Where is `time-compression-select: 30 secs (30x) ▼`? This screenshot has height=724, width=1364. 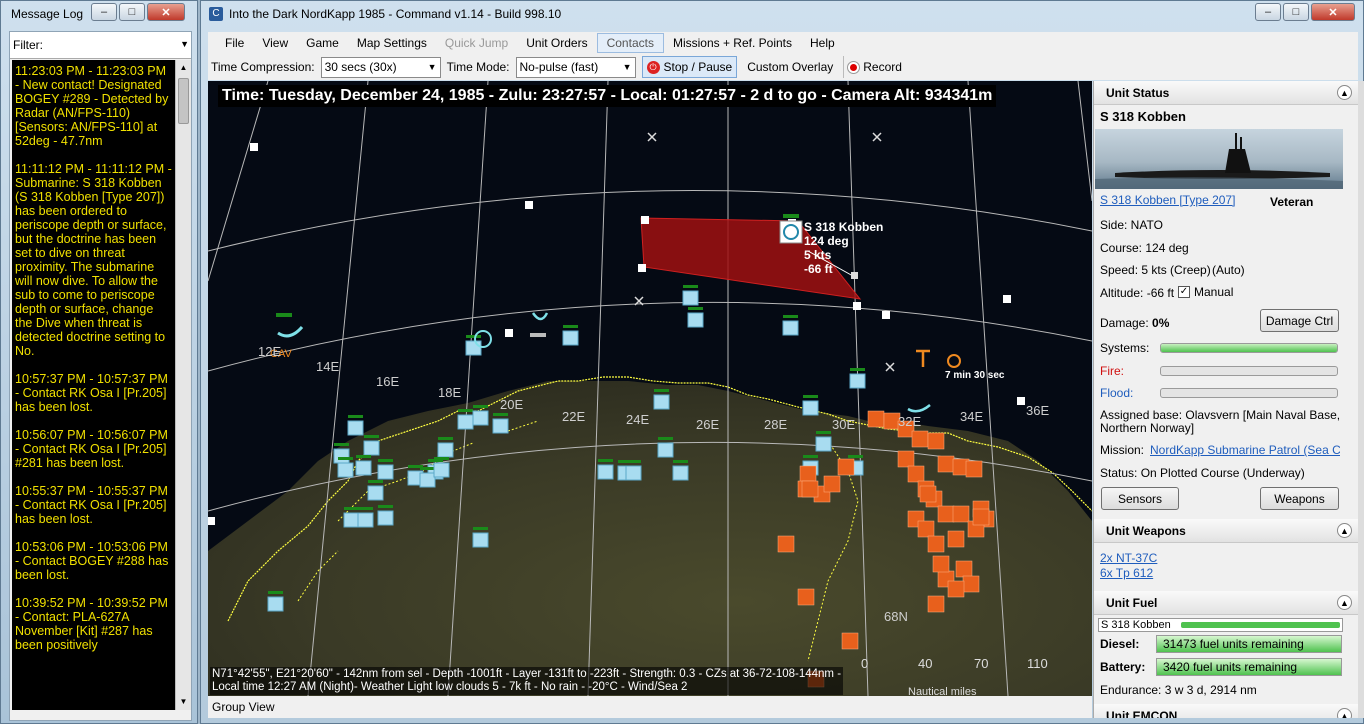 time-compression-select: 30 secs (30x) ▼ is located at coordinates (380, 67).